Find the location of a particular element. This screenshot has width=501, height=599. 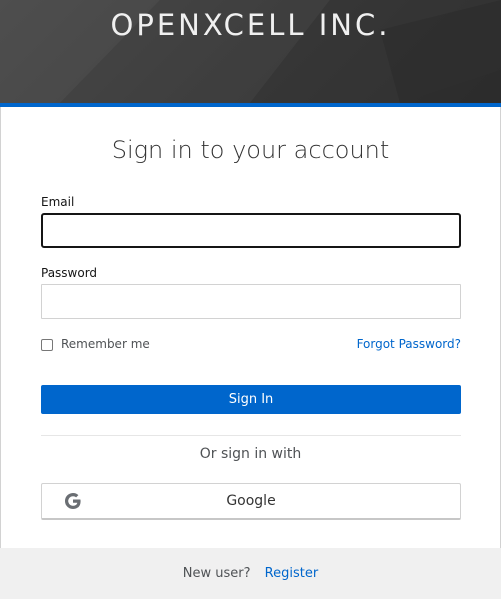

email-label: Email is located at coordinates (58, 202).